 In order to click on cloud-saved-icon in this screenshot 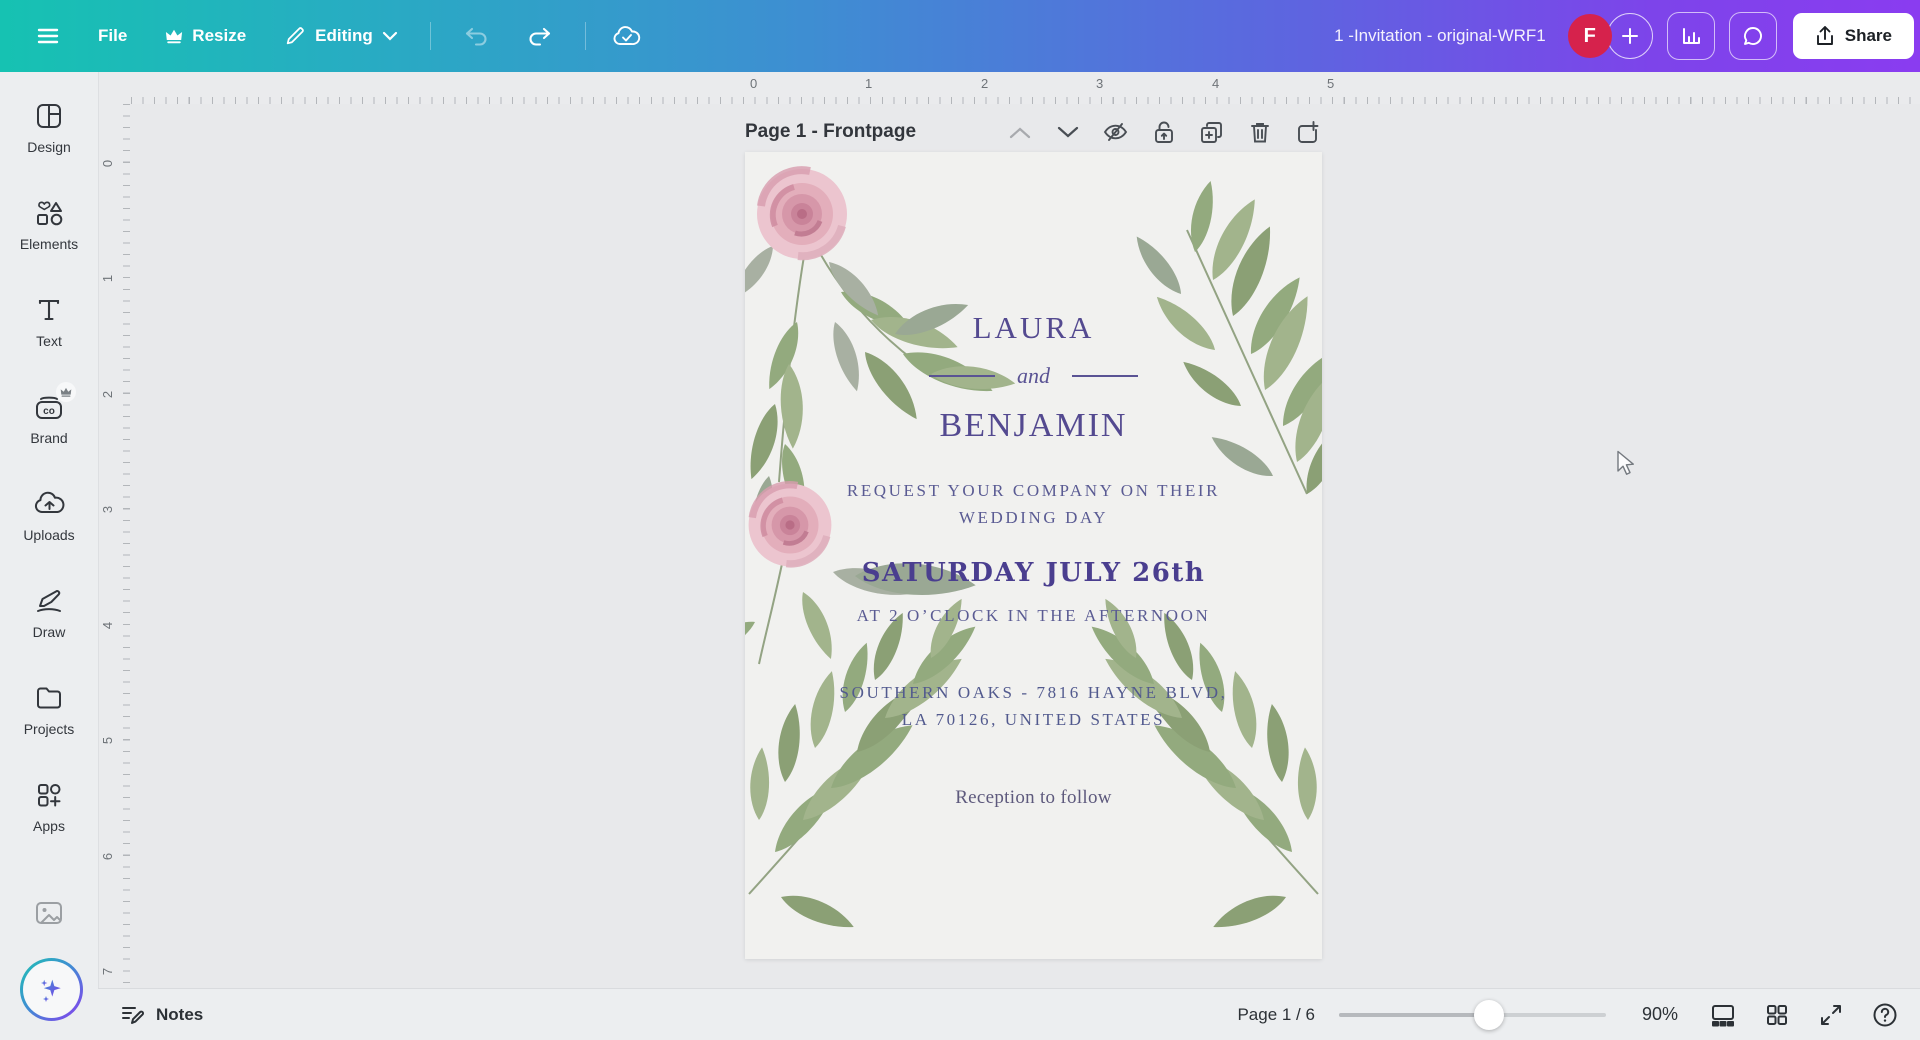, I will do `click(627, 36)`.